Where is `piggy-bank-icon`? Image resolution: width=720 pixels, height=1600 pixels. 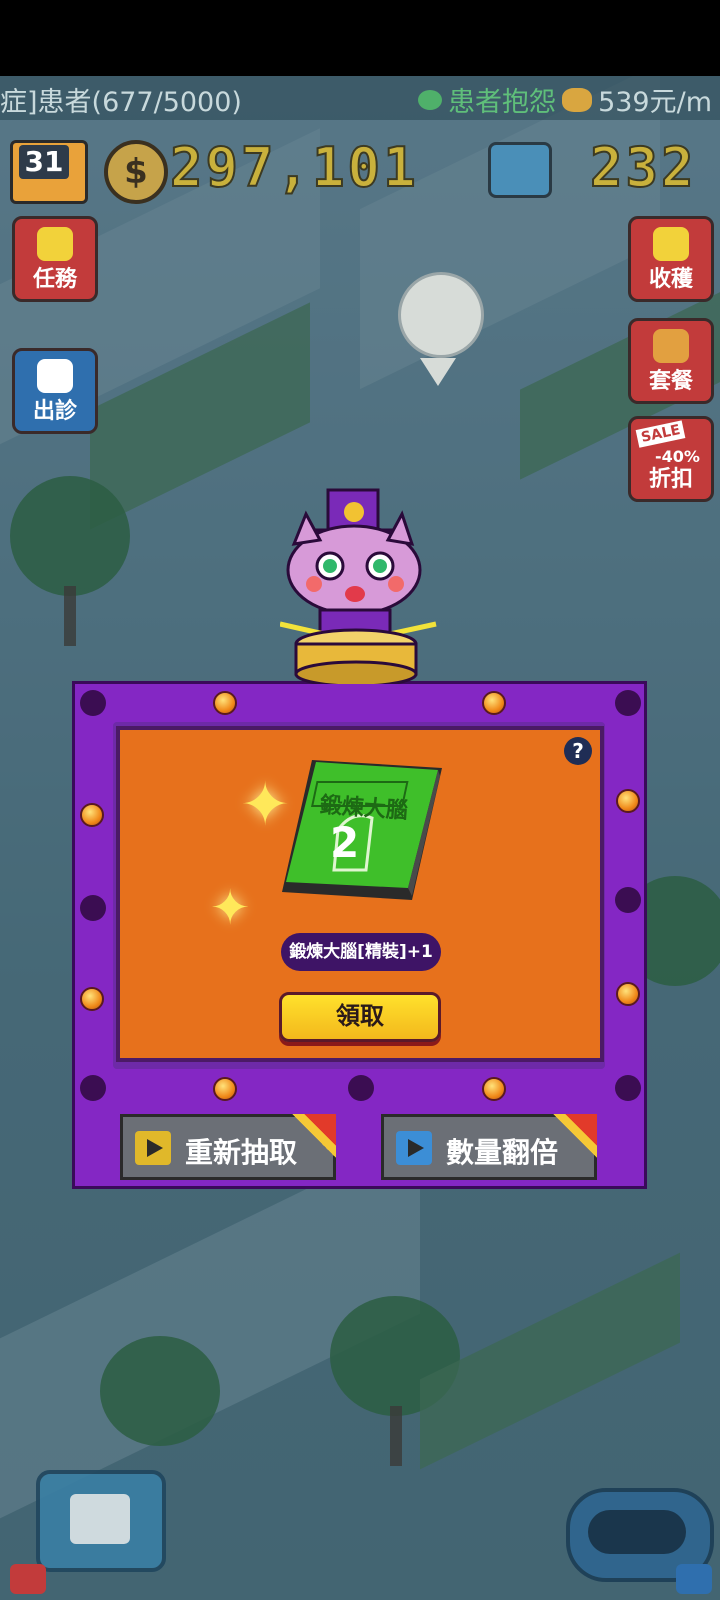
piggy-bank-icon is located at coordinates (577, 99).